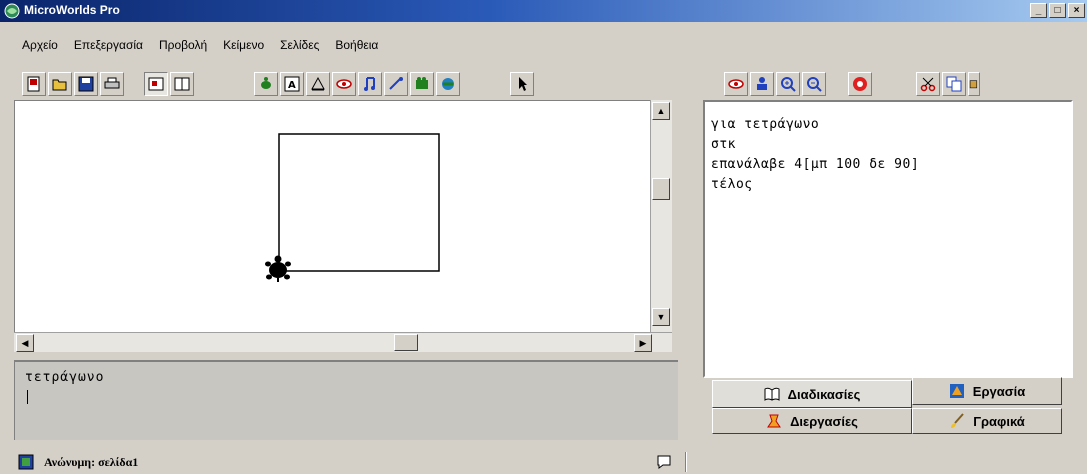 This screenshot has height=474, width=1087. I want to click on tab-graphics: Γραφικά, so click(987, 421).